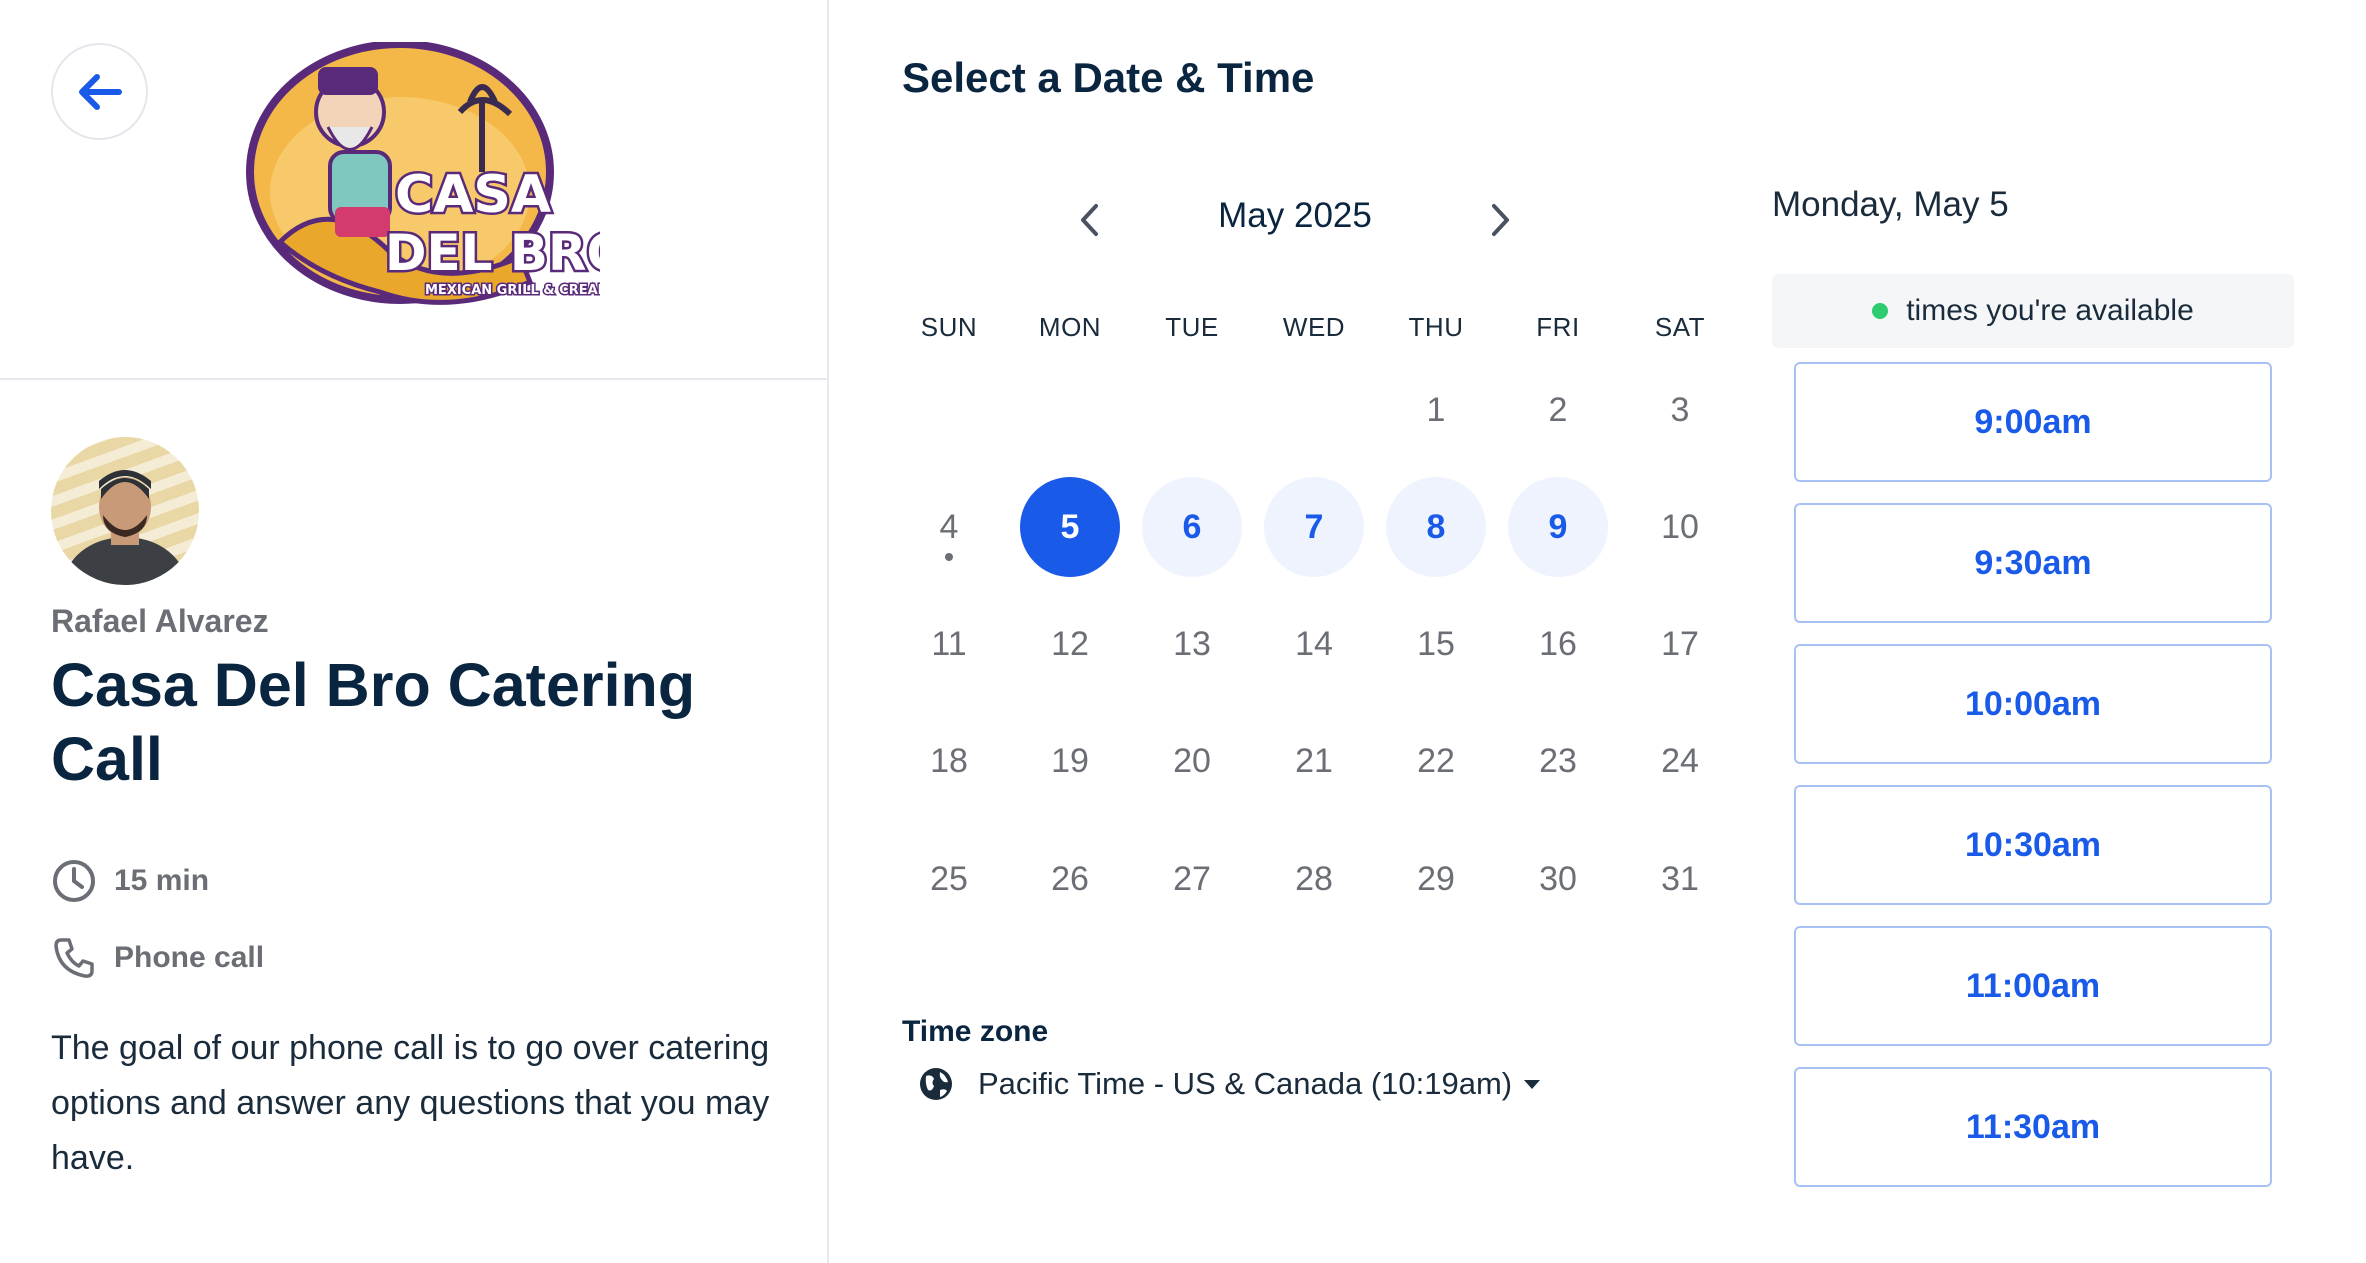 The height and width of the screenshot is (1263, 2366). Describe the element at coordinates (1108, 77) in the screenshot. I see `page-title: Select a Date & Time` at that location.